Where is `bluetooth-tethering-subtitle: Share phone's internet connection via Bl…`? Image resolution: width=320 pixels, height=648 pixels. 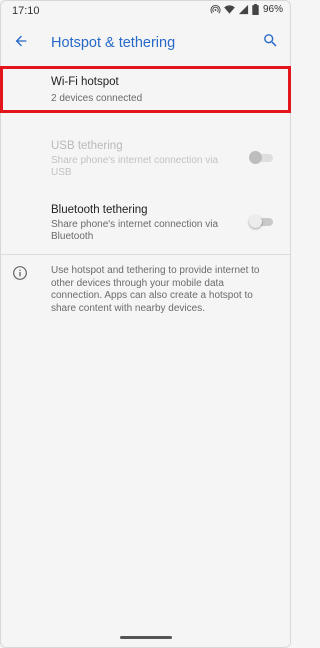
bluetooth-tethering-subtitle: Share phone's internet connection via Bl… is located at coordinates (135, 230).